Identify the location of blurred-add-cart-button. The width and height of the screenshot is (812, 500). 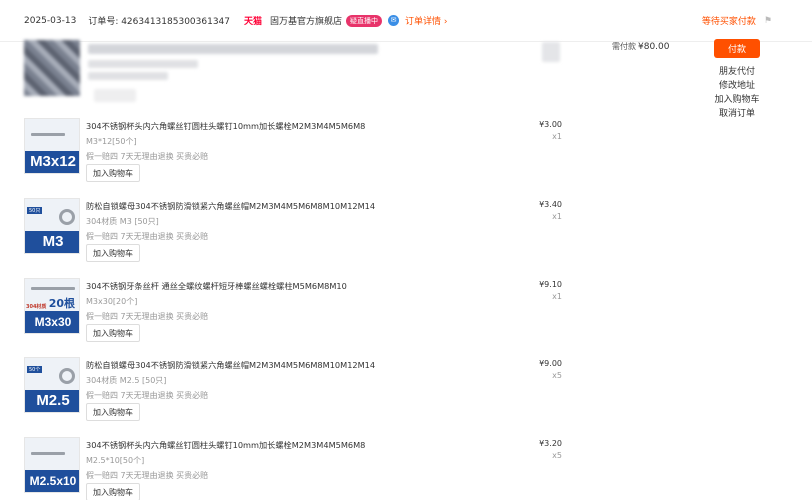
(115, 95).